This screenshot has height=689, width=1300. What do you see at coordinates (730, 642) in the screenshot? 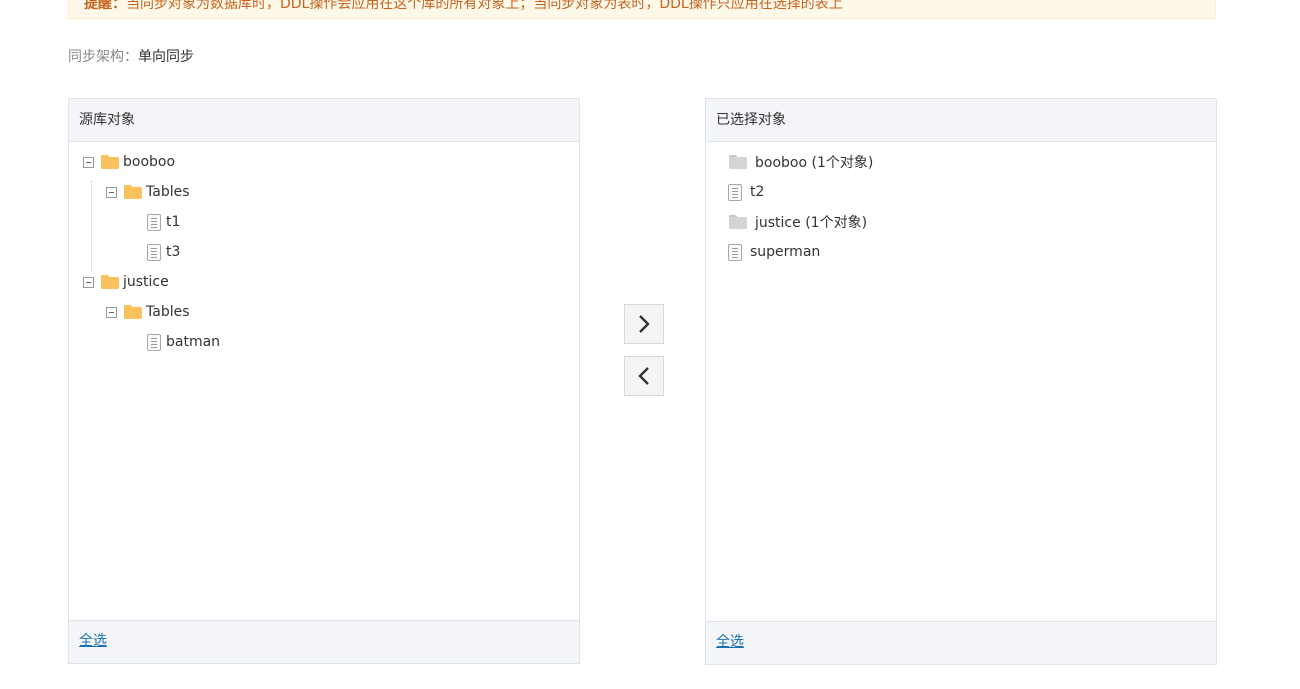
I see `selected-select-all-link: 全选` at bounding box center [730, 642].